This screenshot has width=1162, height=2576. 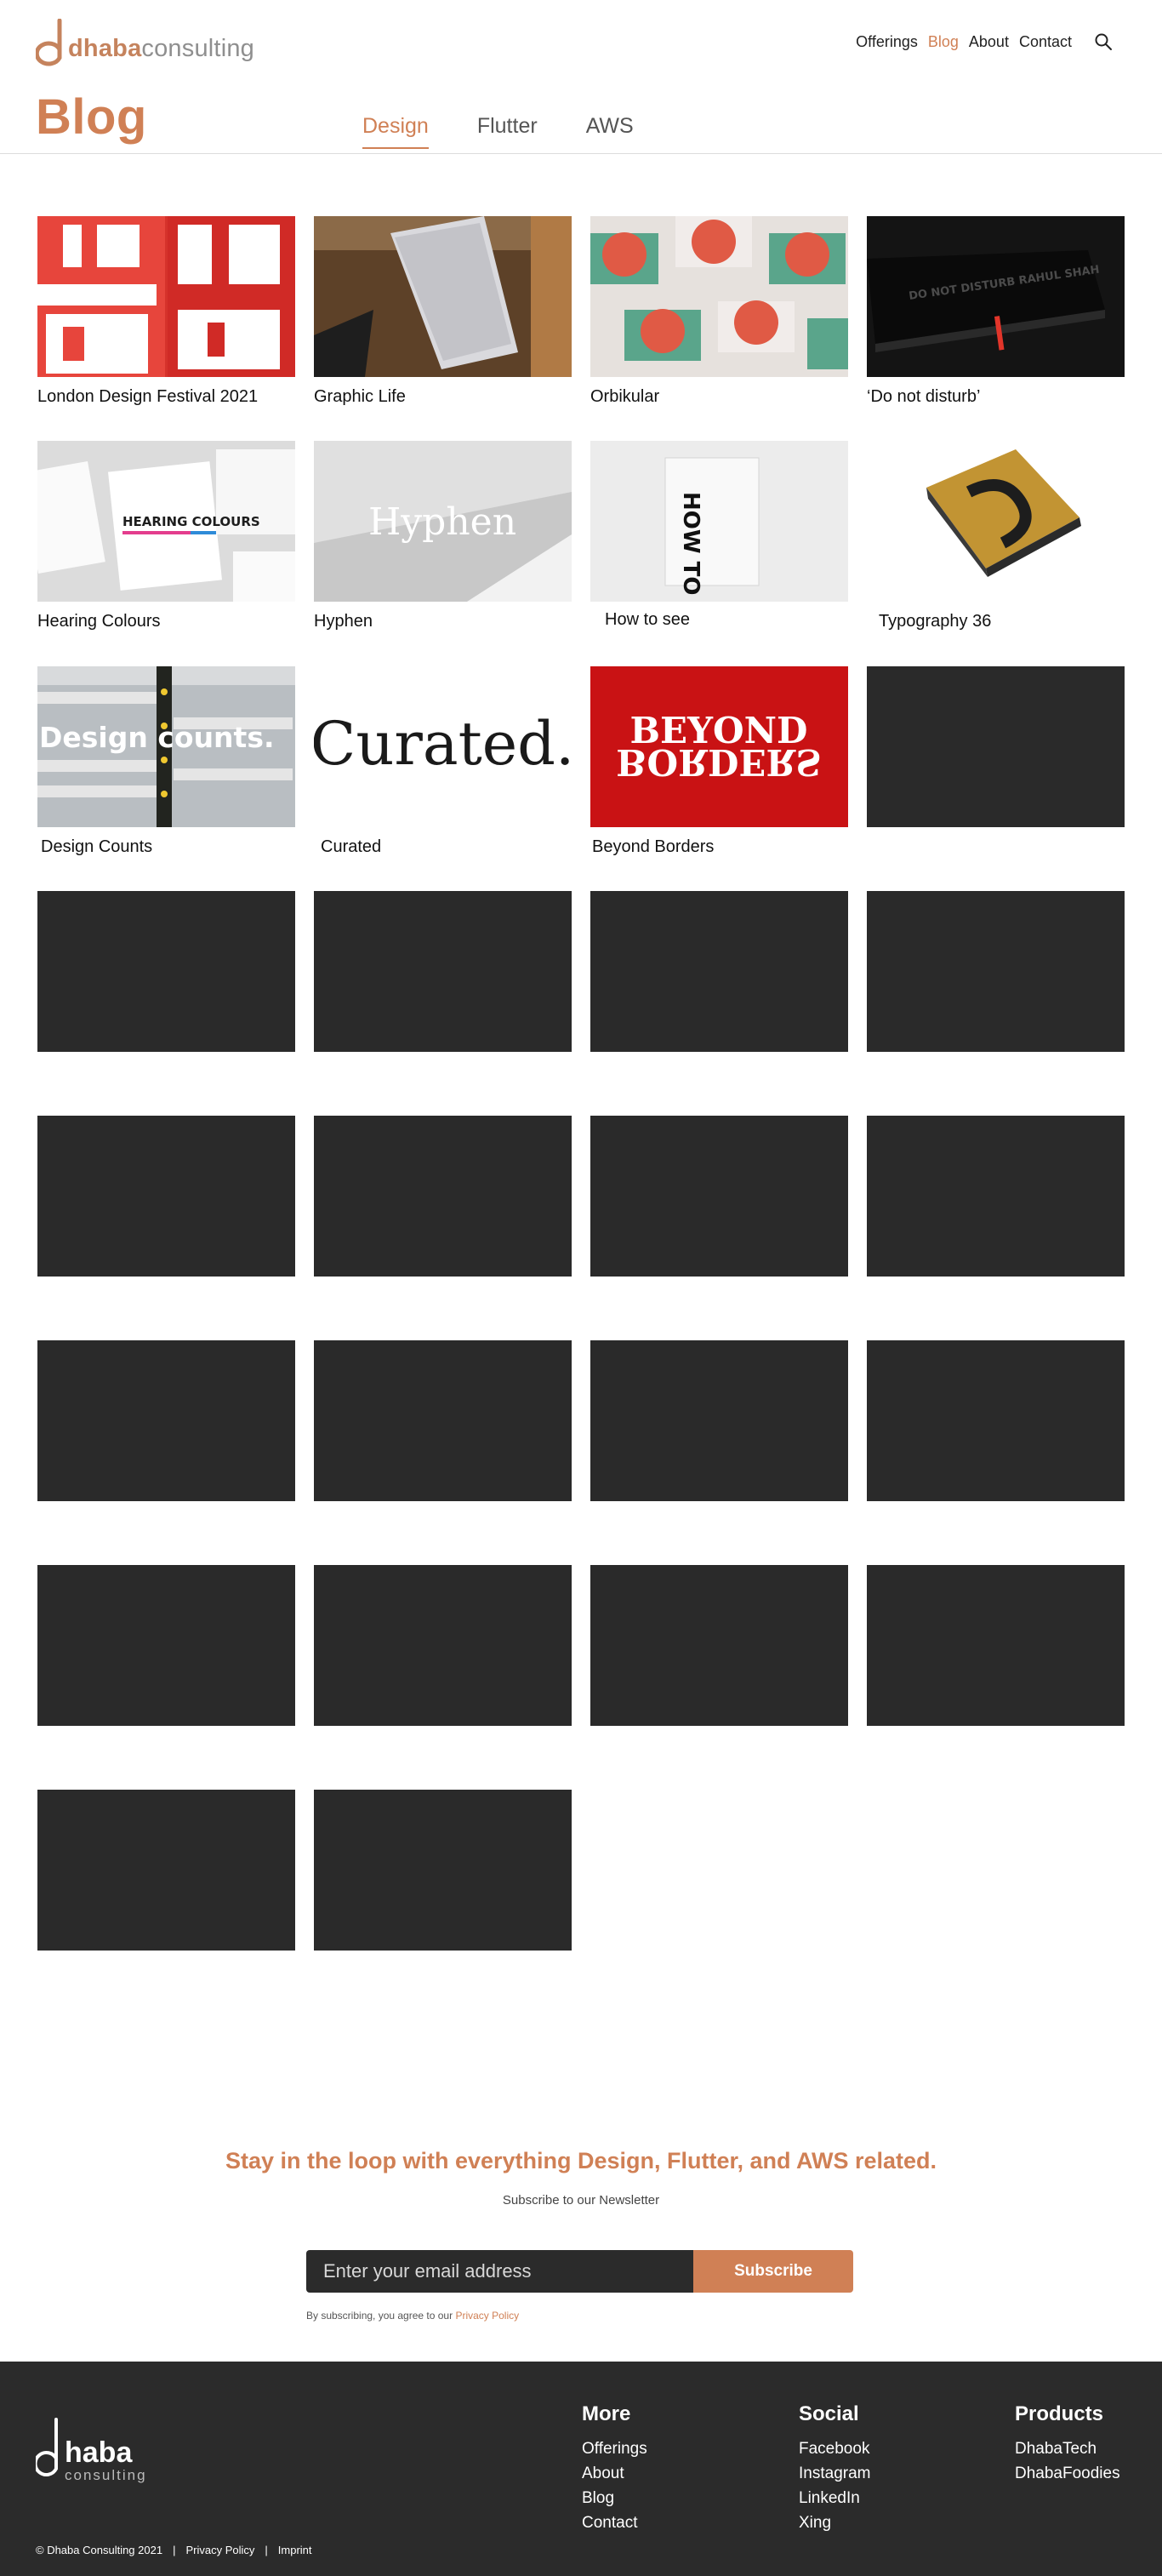 I want to click on footer-logo: haba consulting, so click(x=91, y=2450).